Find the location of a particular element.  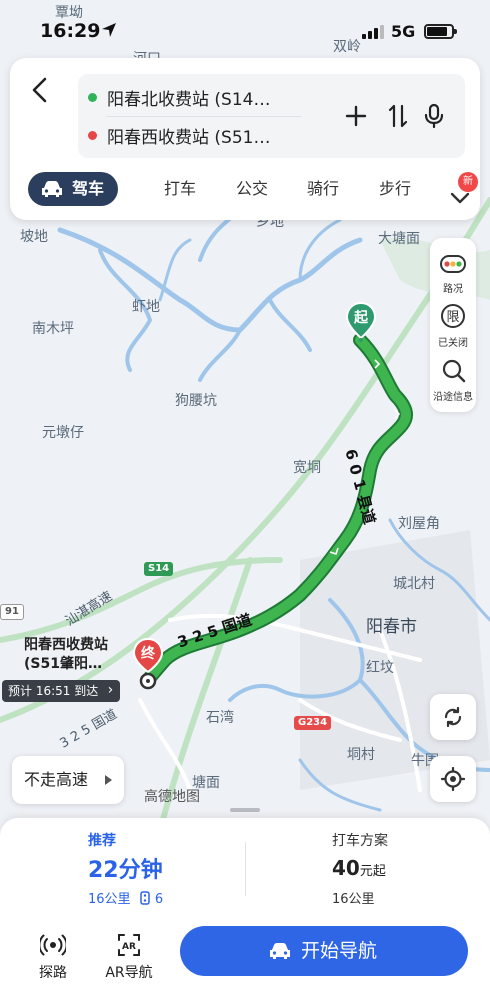

svg-text: AR is located at coordinates (129, 947).